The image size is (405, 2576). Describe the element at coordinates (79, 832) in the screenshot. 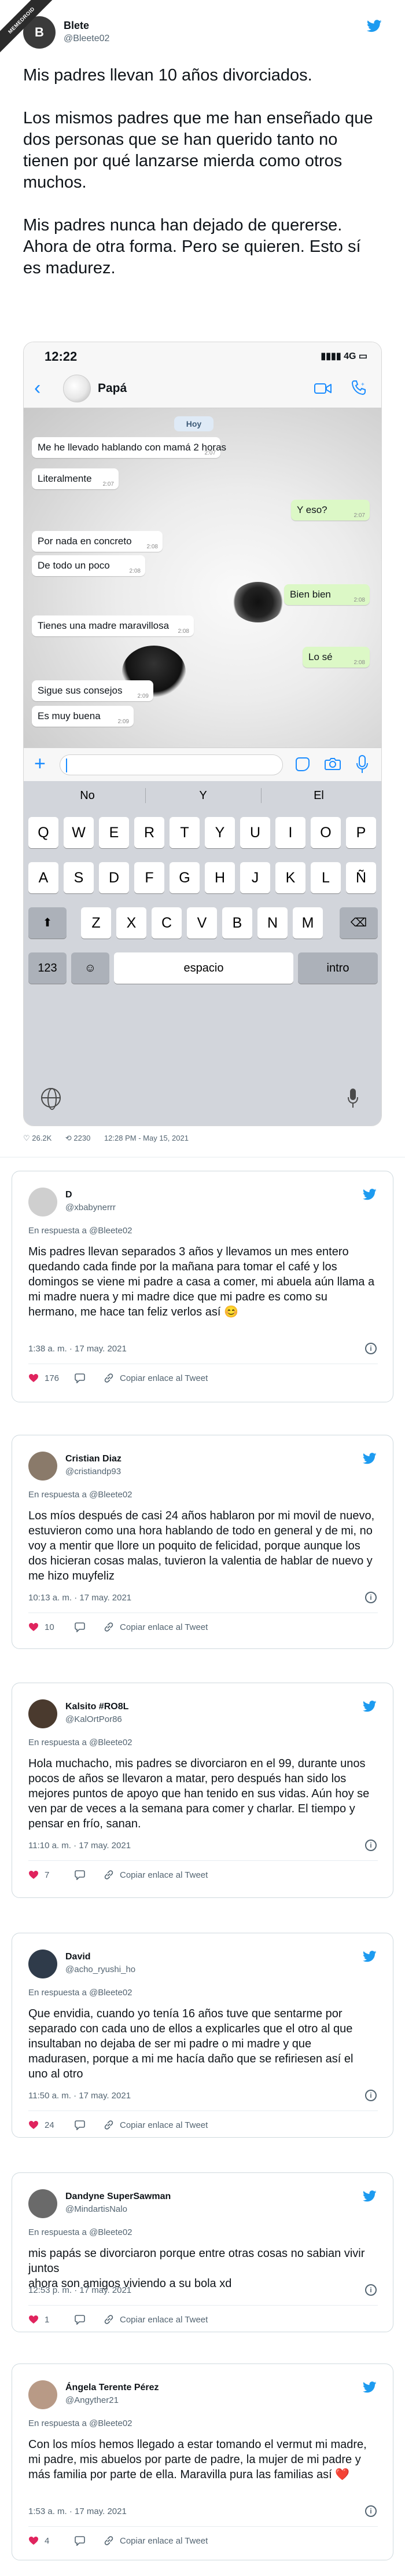

I see `key-w: W` at that location.